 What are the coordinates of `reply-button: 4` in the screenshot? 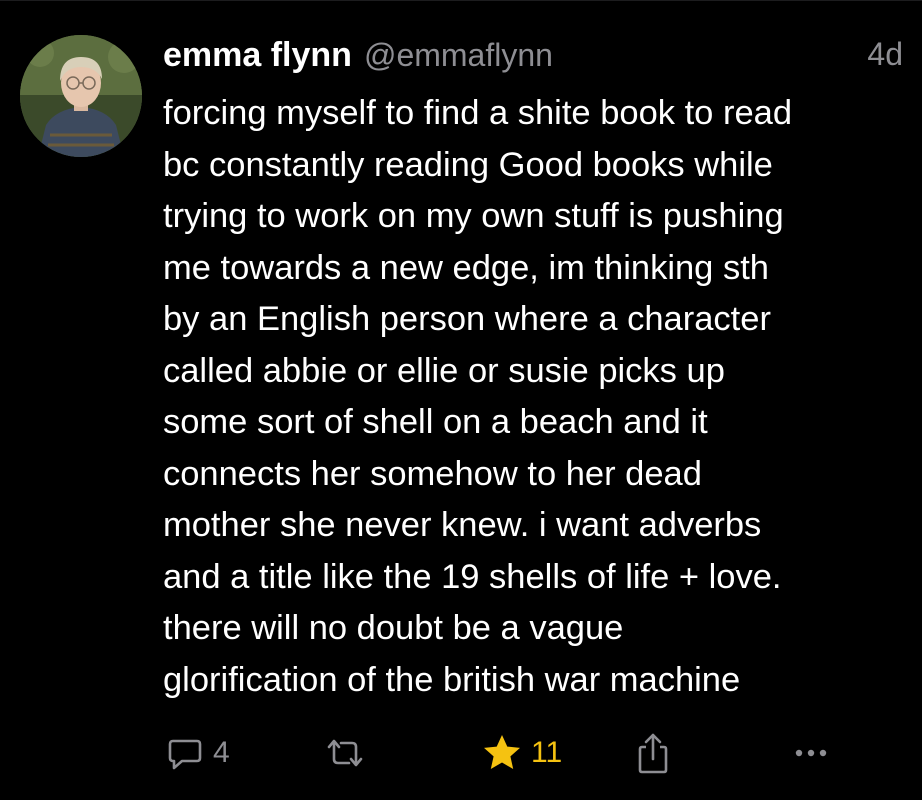 It's located at (197, 753).